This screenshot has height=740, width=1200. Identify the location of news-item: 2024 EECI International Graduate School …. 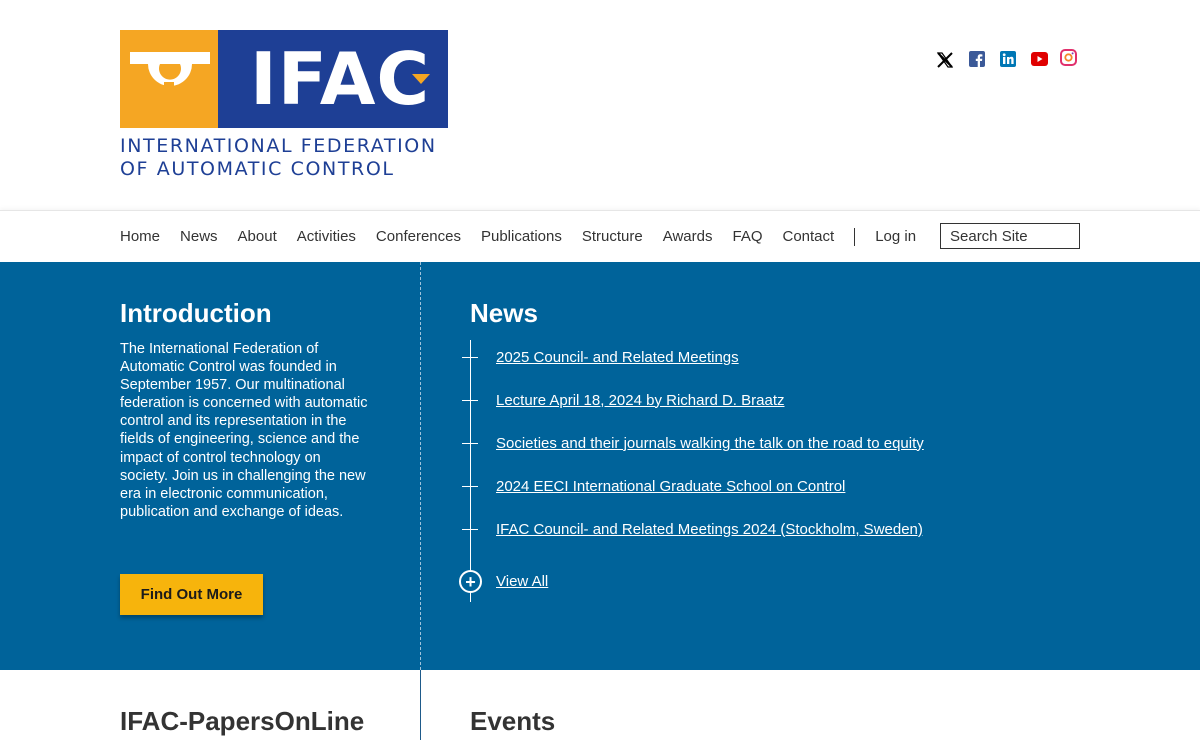
(653, 486).